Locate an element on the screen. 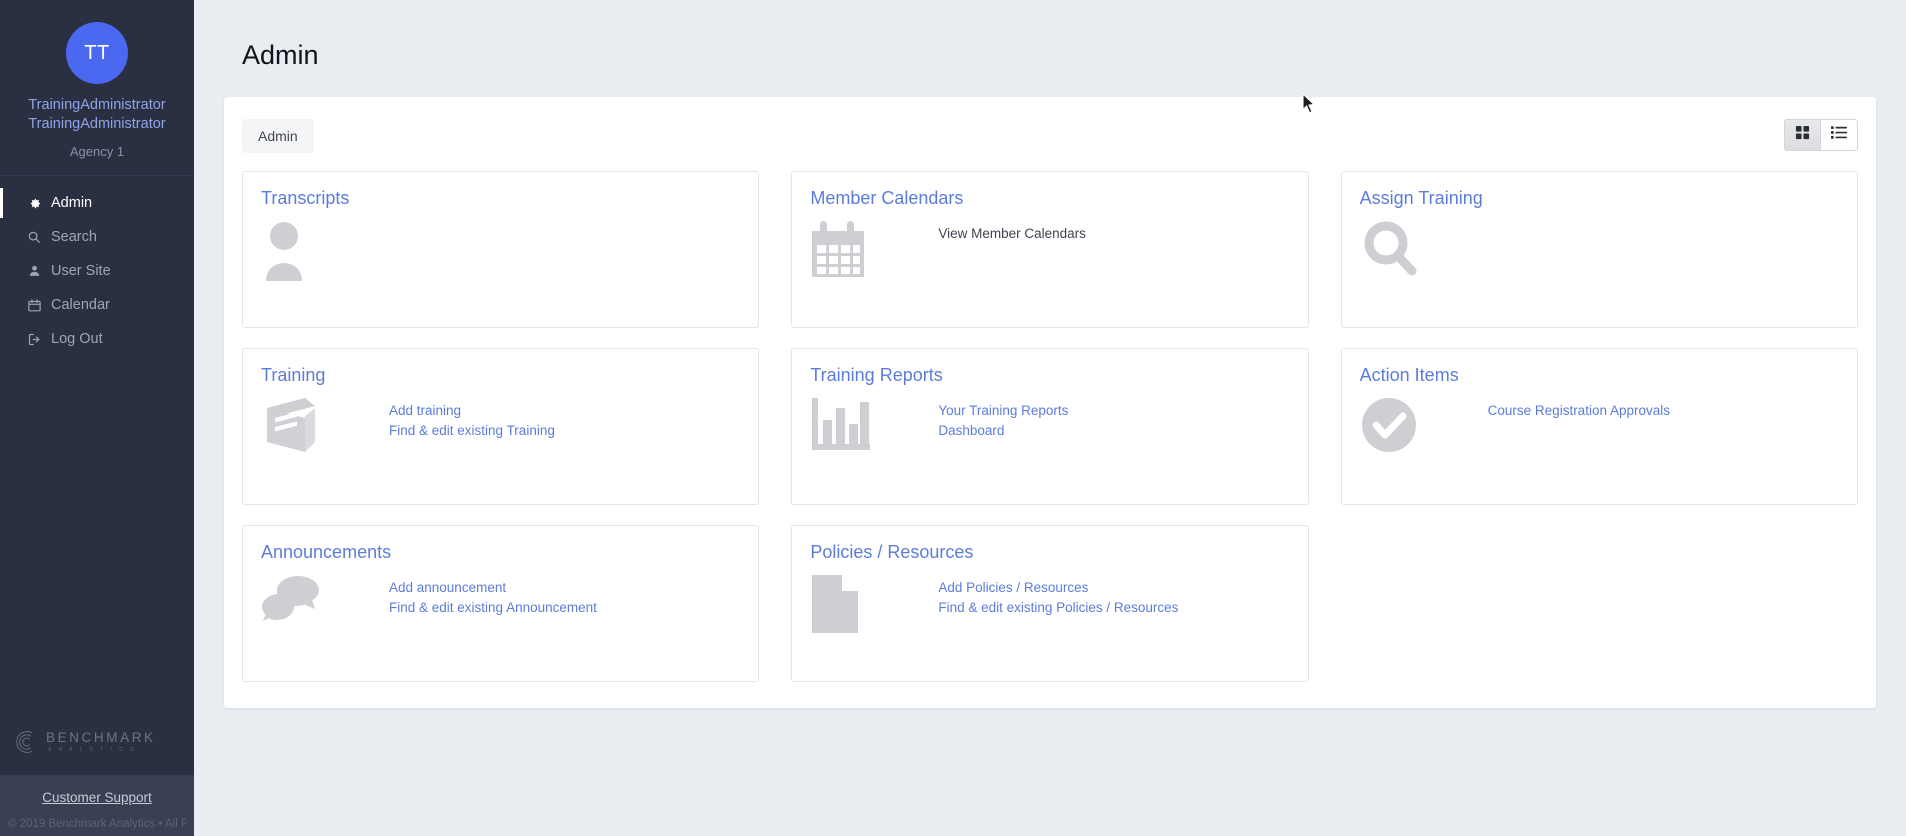  logout-icon is located at coordinates (34, 339).